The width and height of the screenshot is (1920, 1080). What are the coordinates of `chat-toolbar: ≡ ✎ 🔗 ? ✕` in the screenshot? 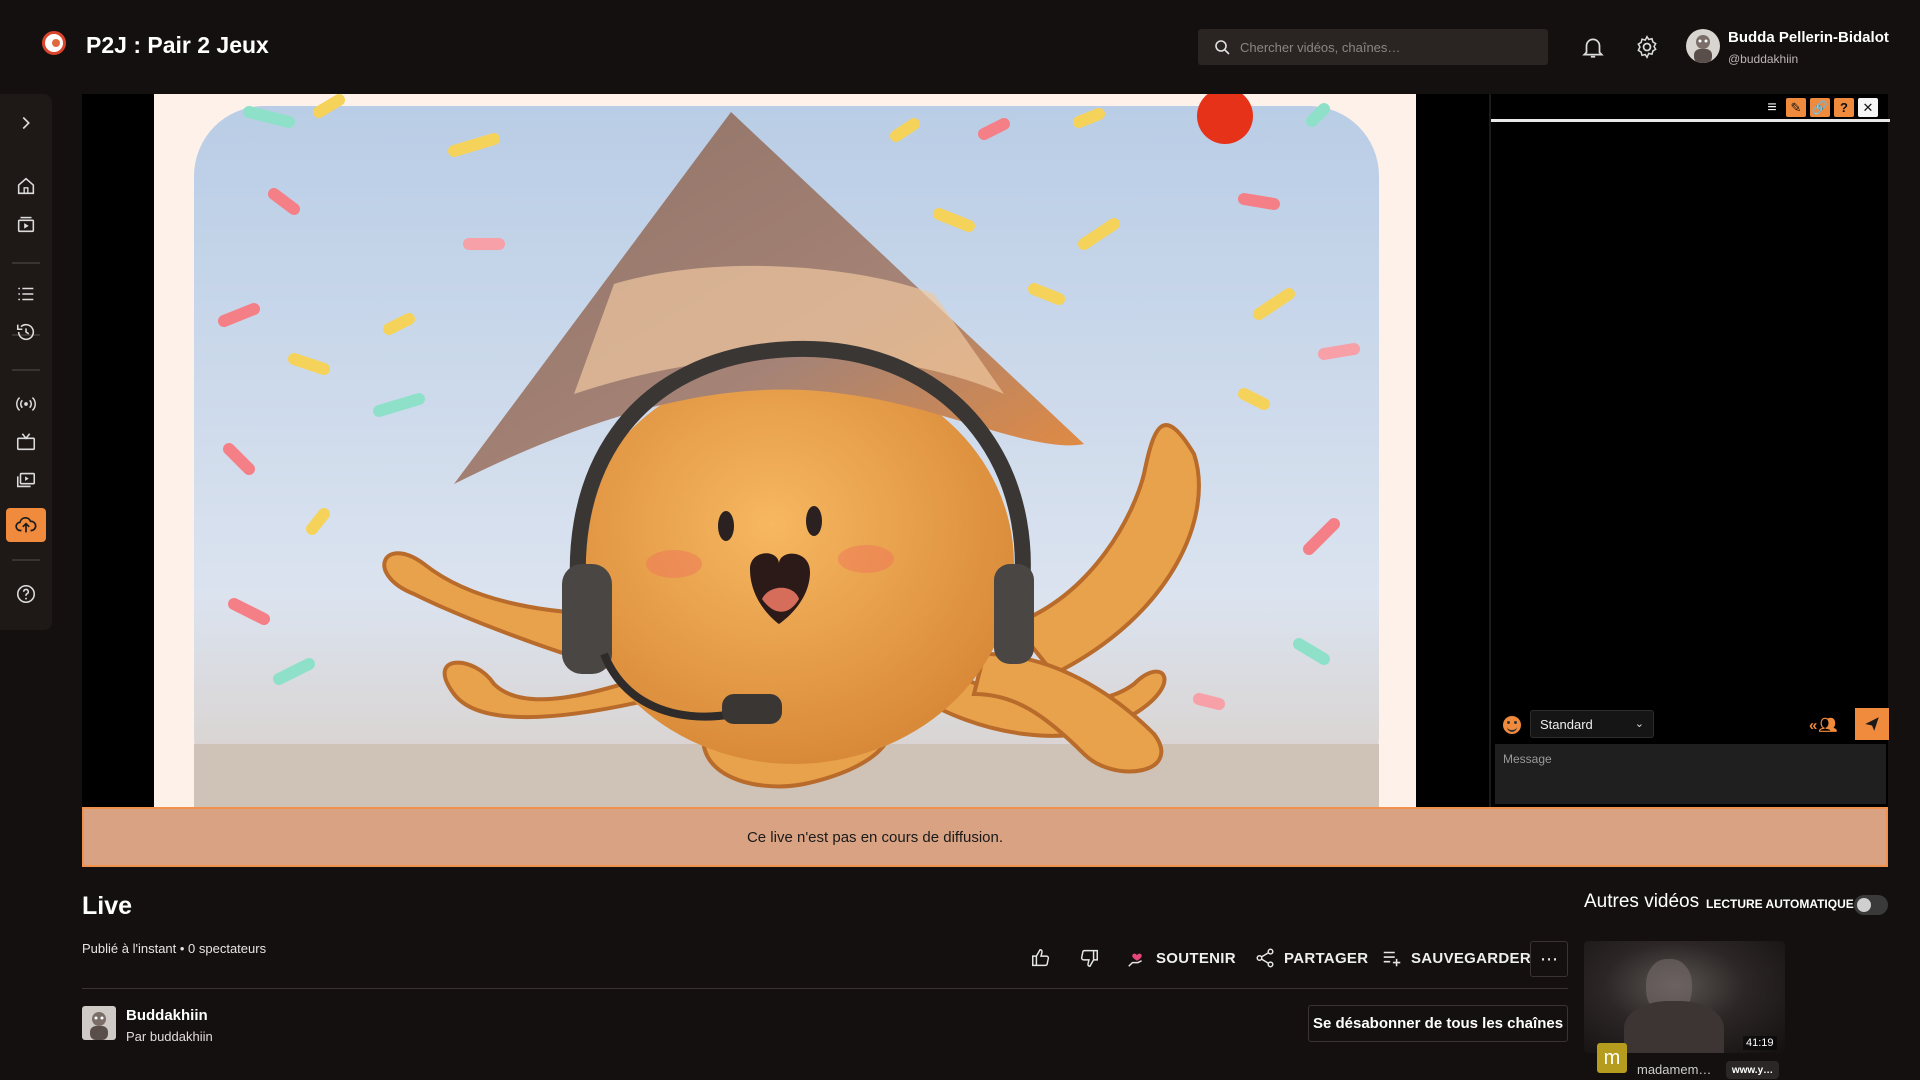 It's located at (1690, 108).